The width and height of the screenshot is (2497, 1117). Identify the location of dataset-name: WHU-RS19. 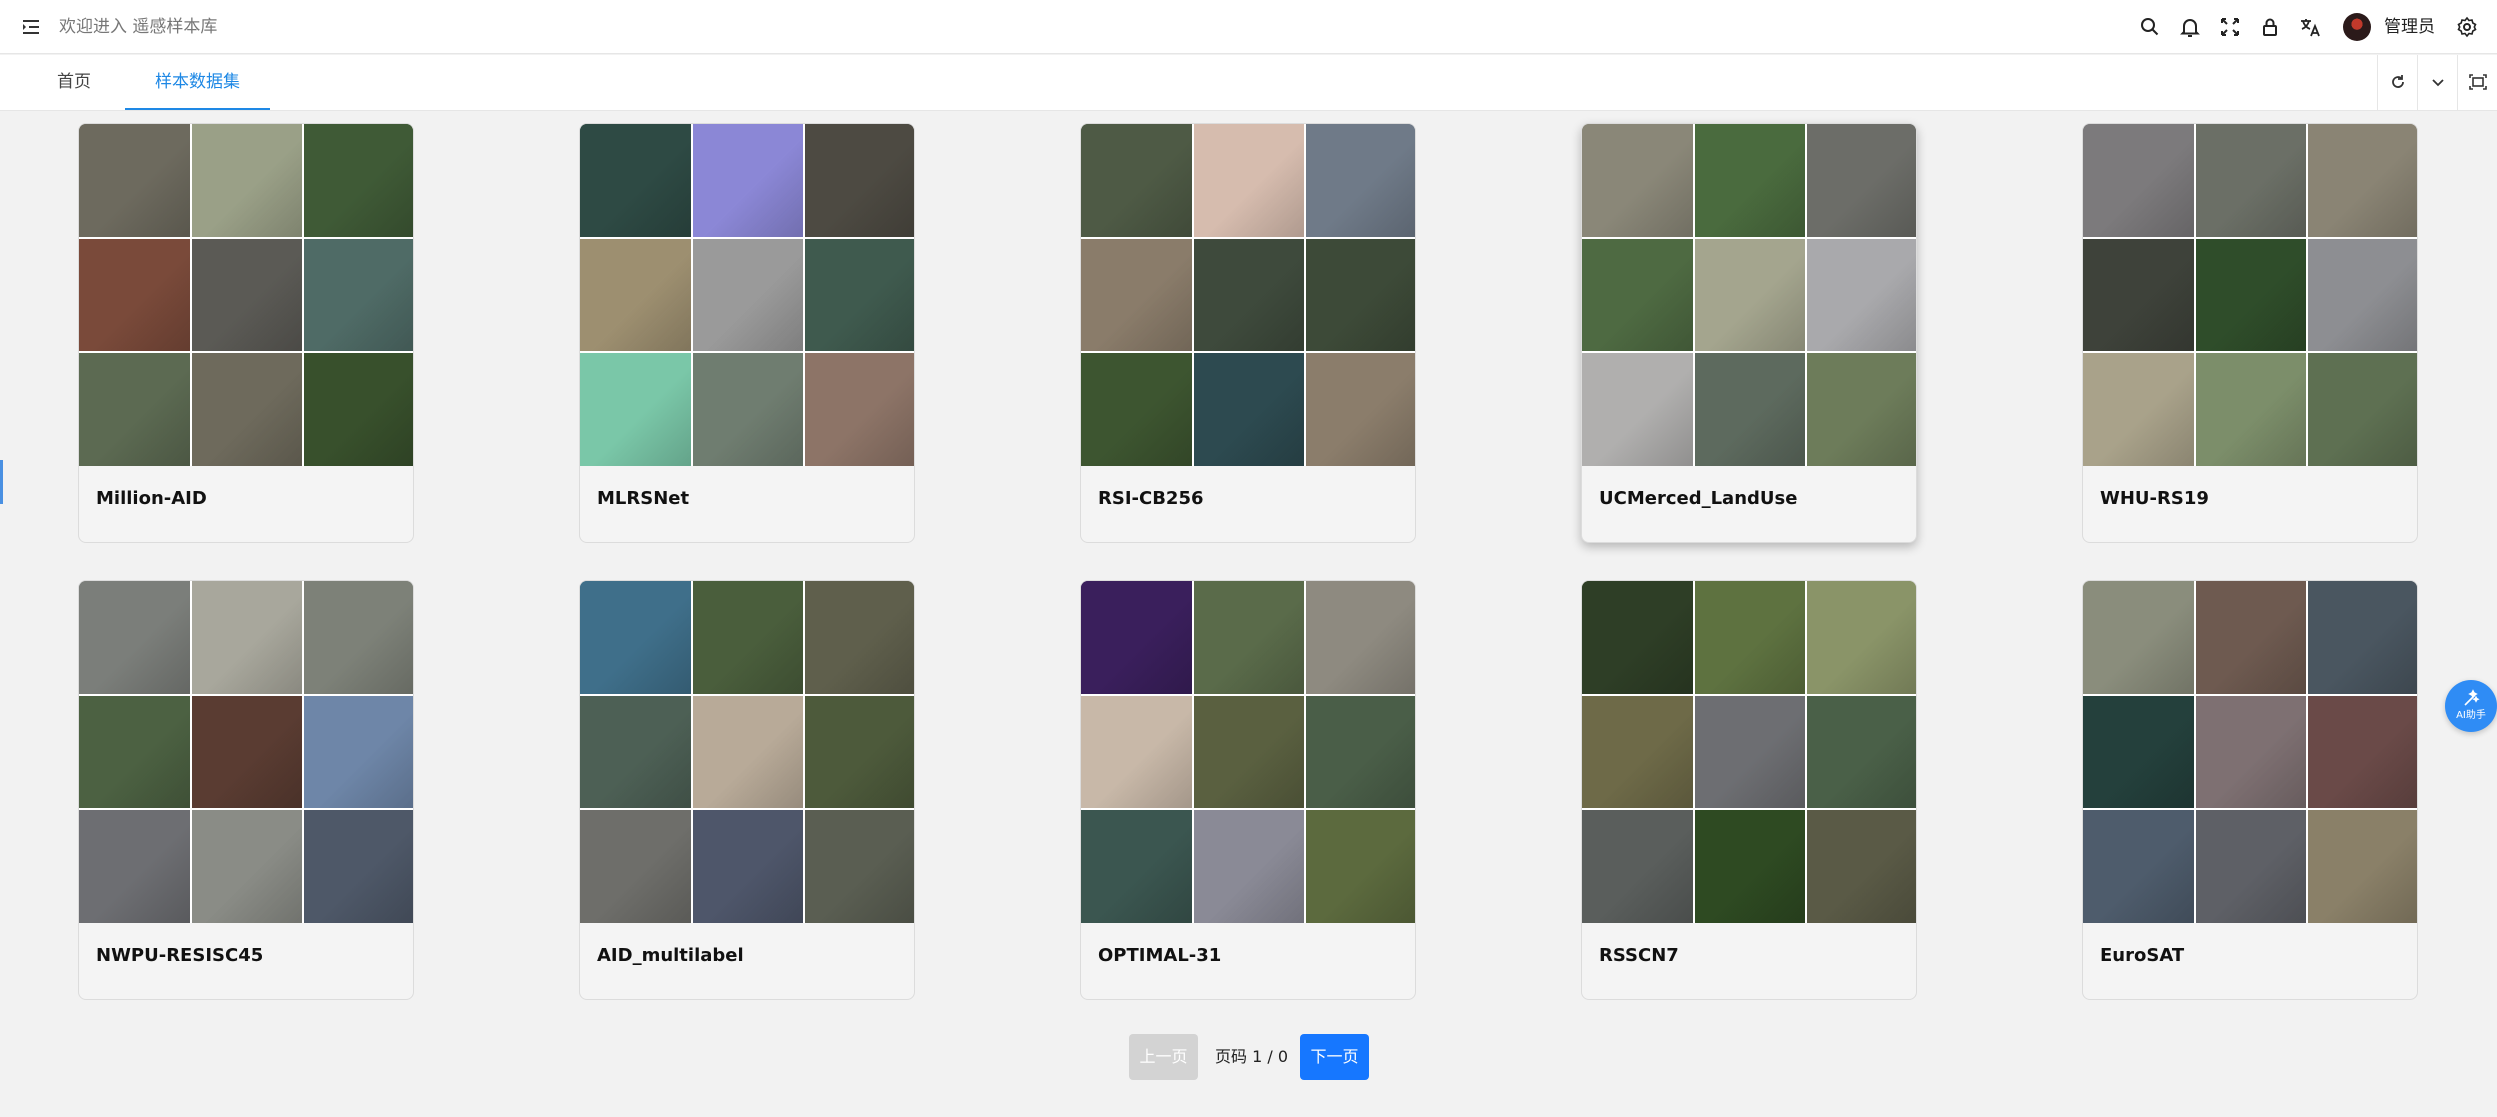
(2154, 498).